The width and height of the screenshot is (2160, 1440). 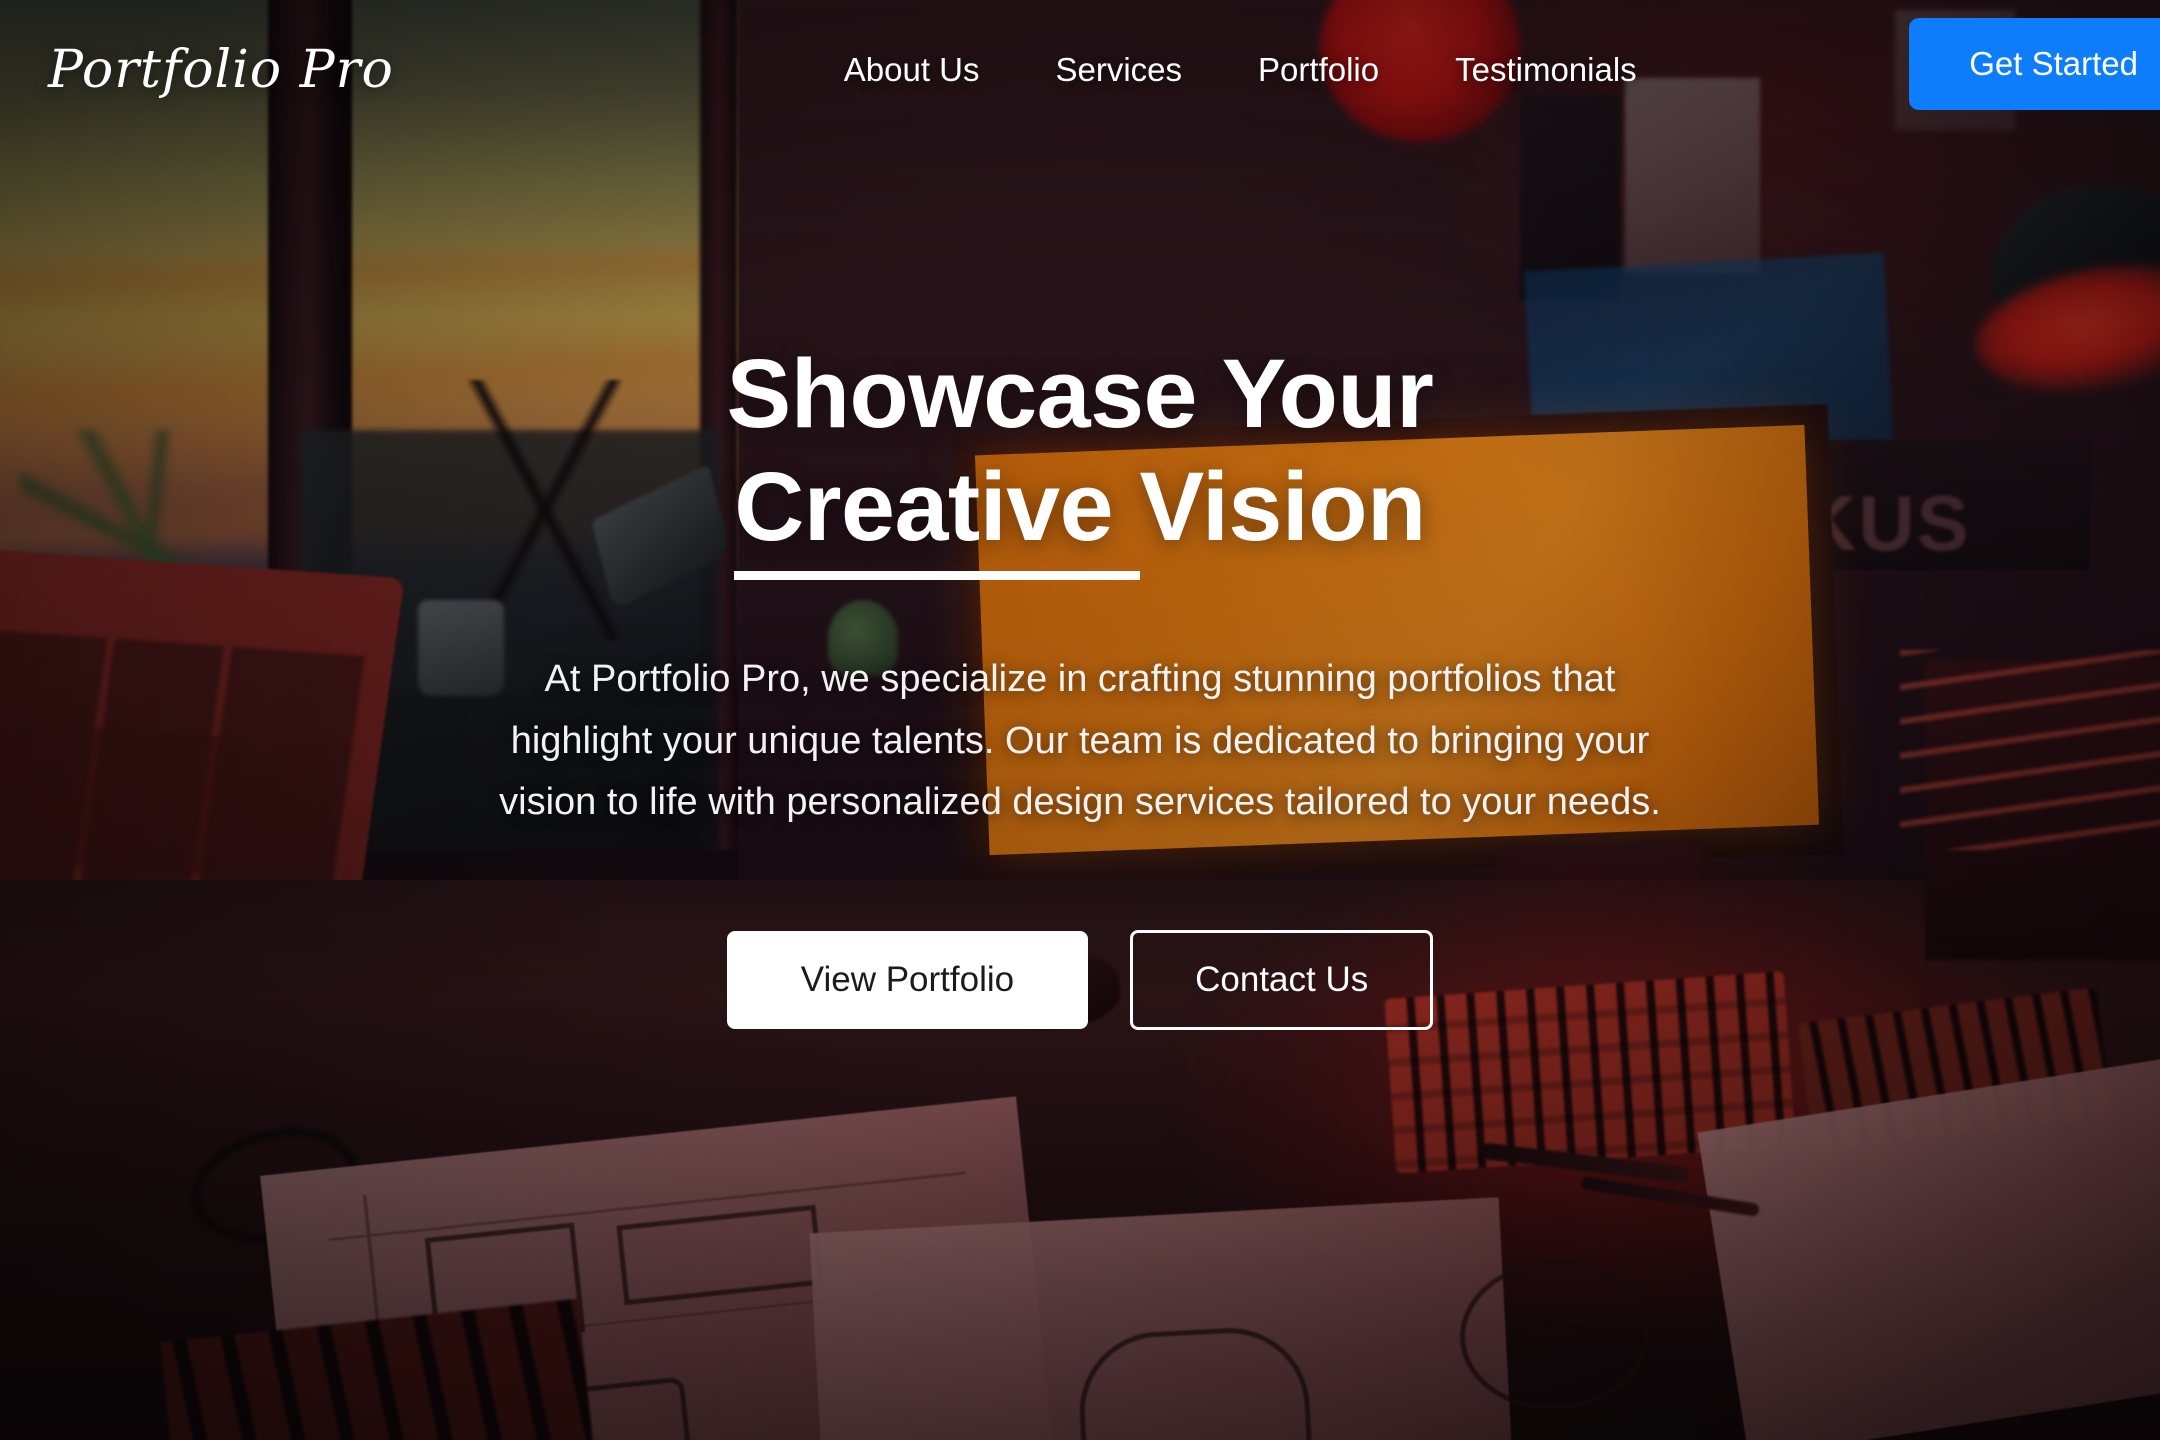 I want to click on right-shelf-light-strips, so click(x=2030, y=750).